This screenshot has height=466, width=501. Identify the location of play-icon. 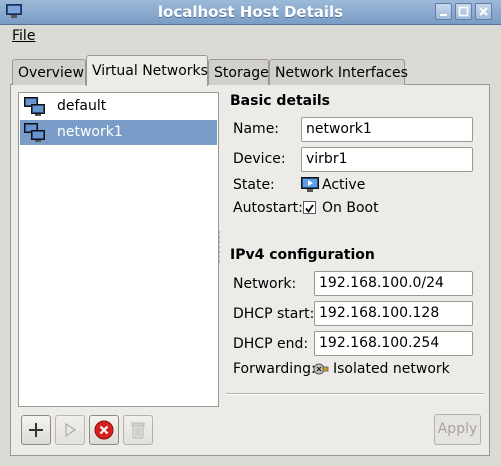
(71, 430).